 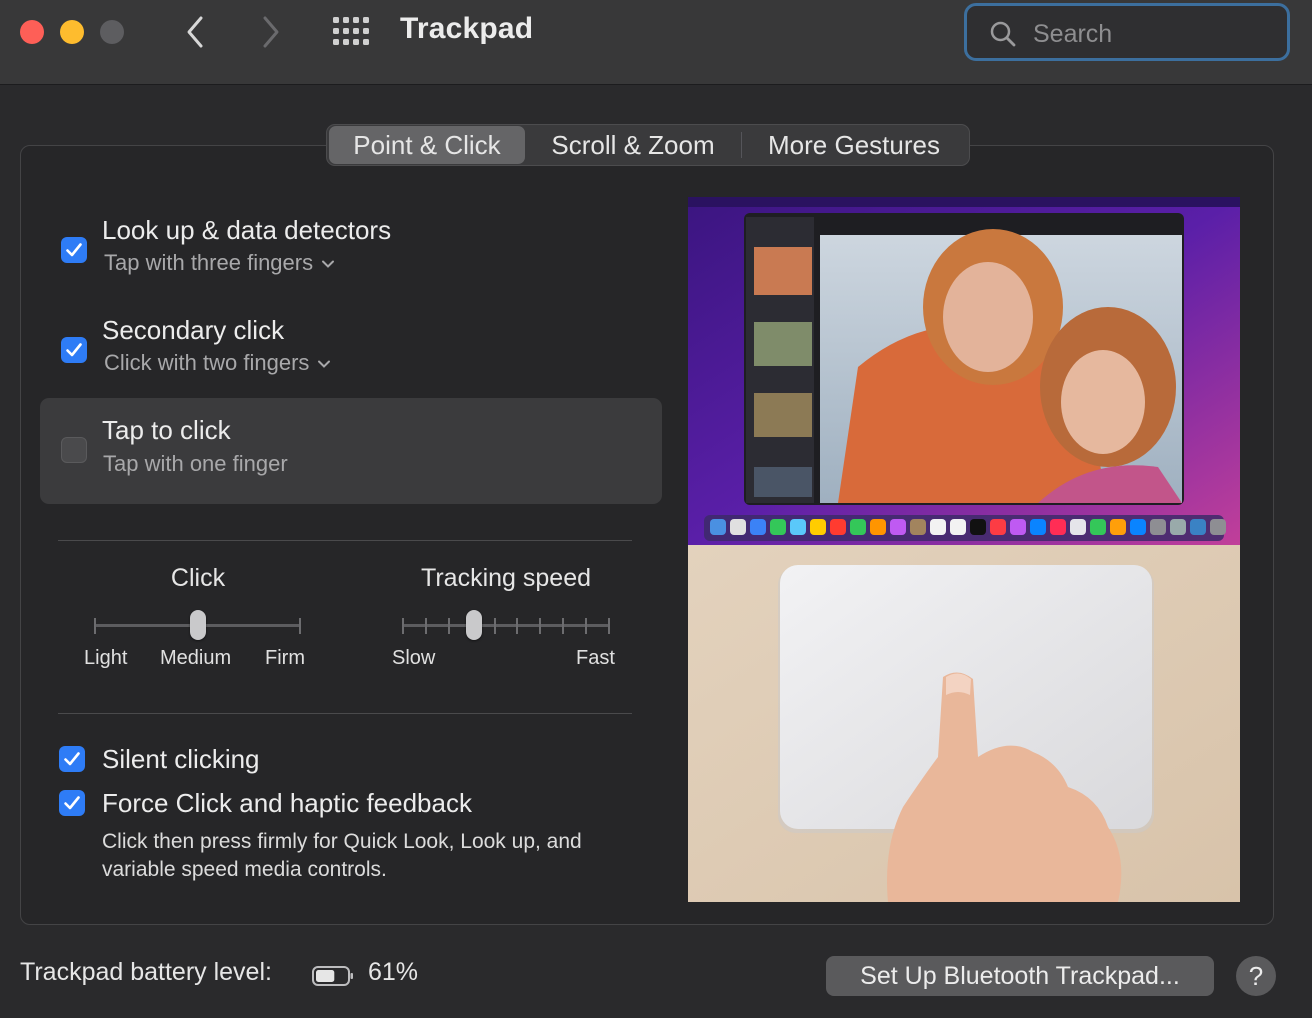 What do you see at coordinates (166, 430) in the screenshot?
I see `tap-to-click-title: Tap to click` at bounding box center [166, 430].